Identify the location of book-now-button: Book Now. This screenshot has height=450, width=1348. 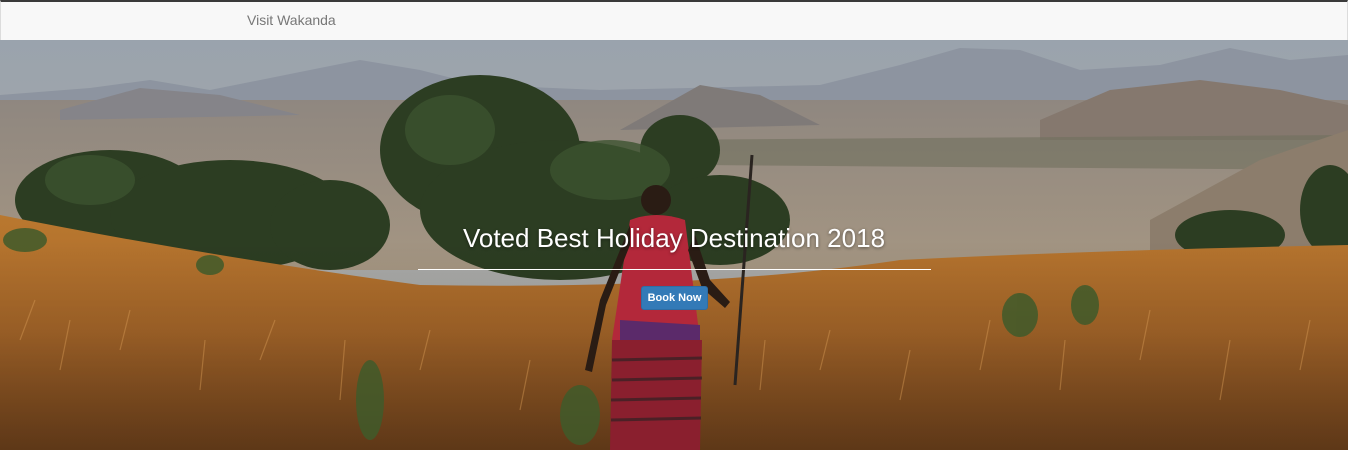
(674, 298).